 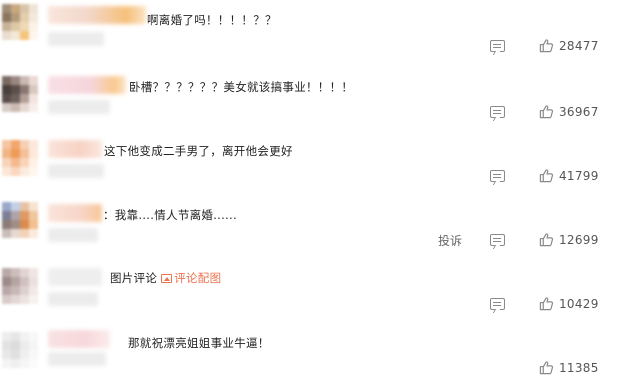 I want to click on image-comment-link: 评论配图, so click(x=197, y=278).